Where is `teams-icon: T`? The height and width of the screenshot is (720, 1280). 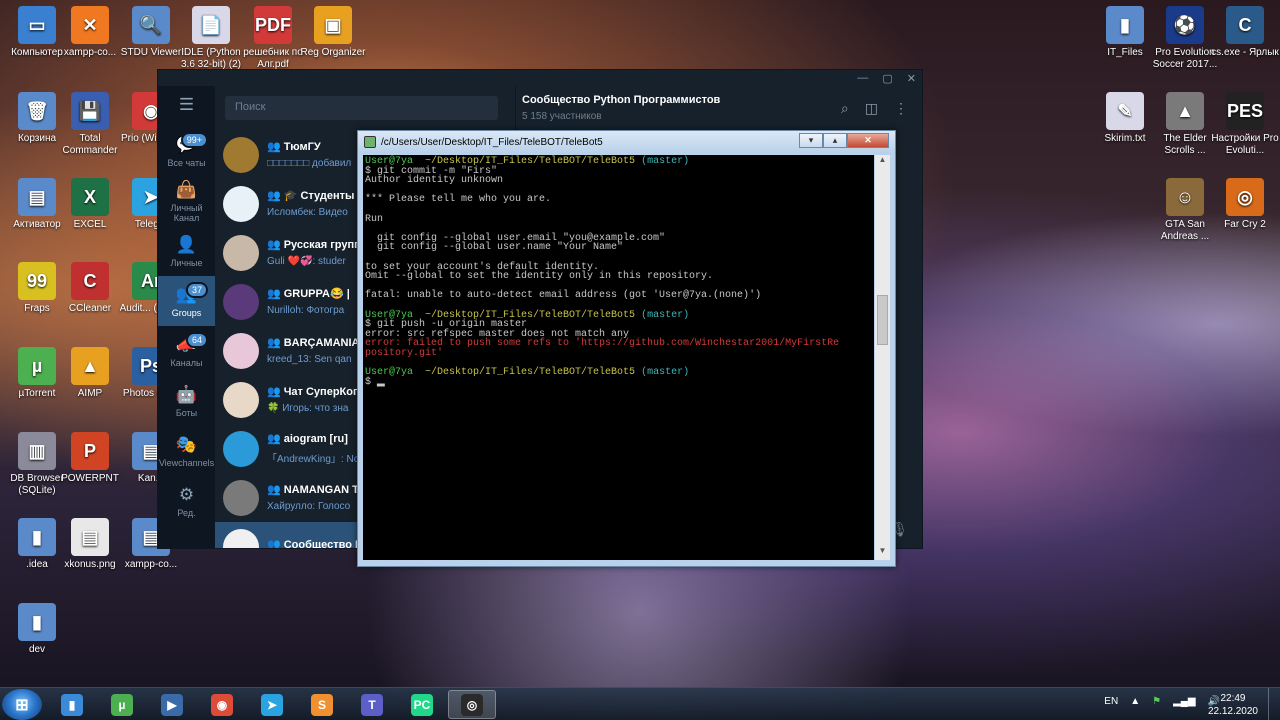 teams-icon: T is located at coordinates (372, 704).